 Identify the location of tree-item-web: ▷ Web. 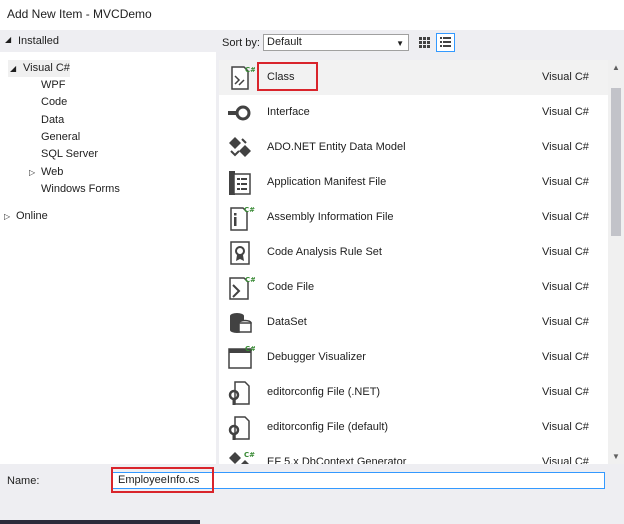
(57, 172).